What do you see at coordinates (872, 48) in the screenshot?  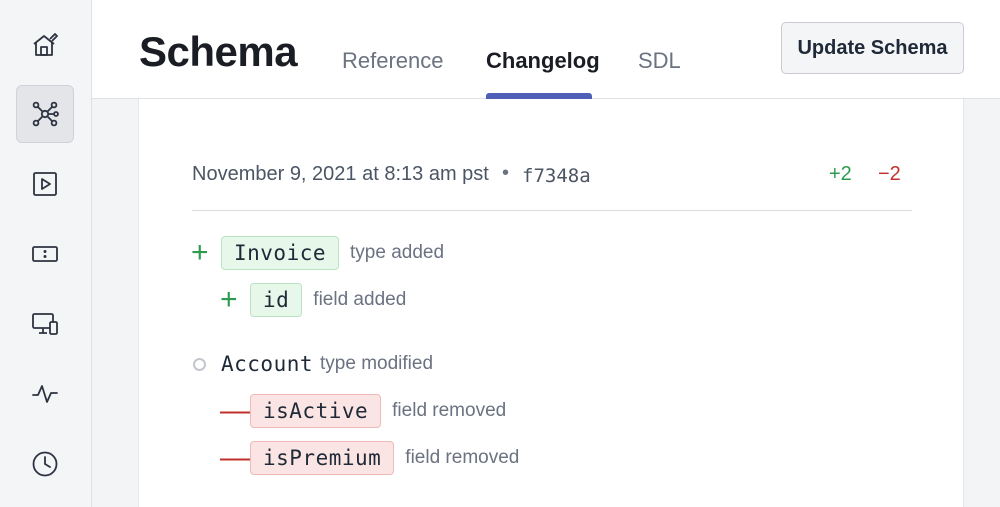 I see `update-schema-button: Update Schema` at bounding box center [872, 48].